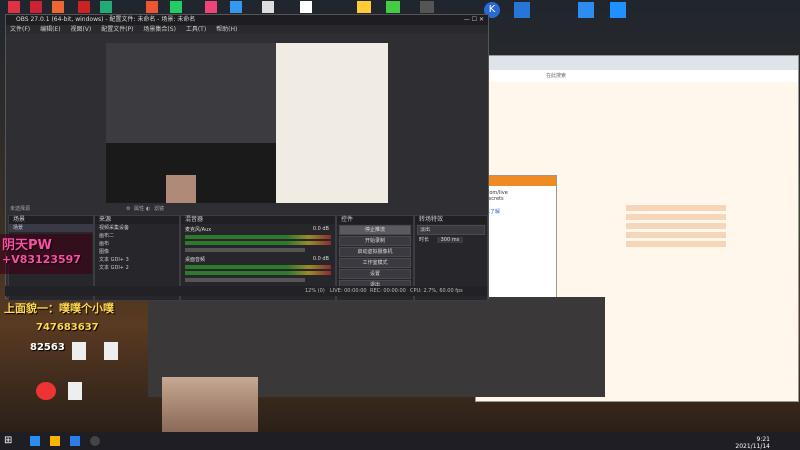 The image size is (800, 450). Describe the element at coordinates (451, 220) in the screenshot. I see `transitions-header: 转场特效` at that location.